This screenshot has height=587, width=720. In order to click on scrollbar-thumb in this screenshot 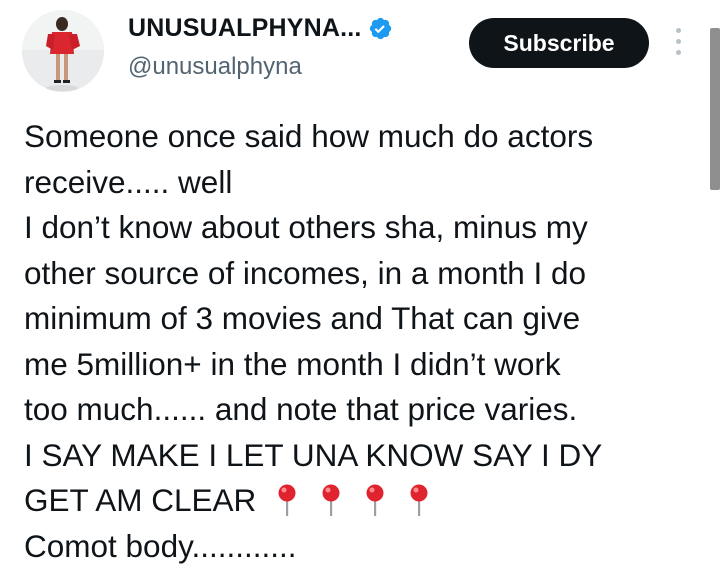, I will do `click(715, 109)`.